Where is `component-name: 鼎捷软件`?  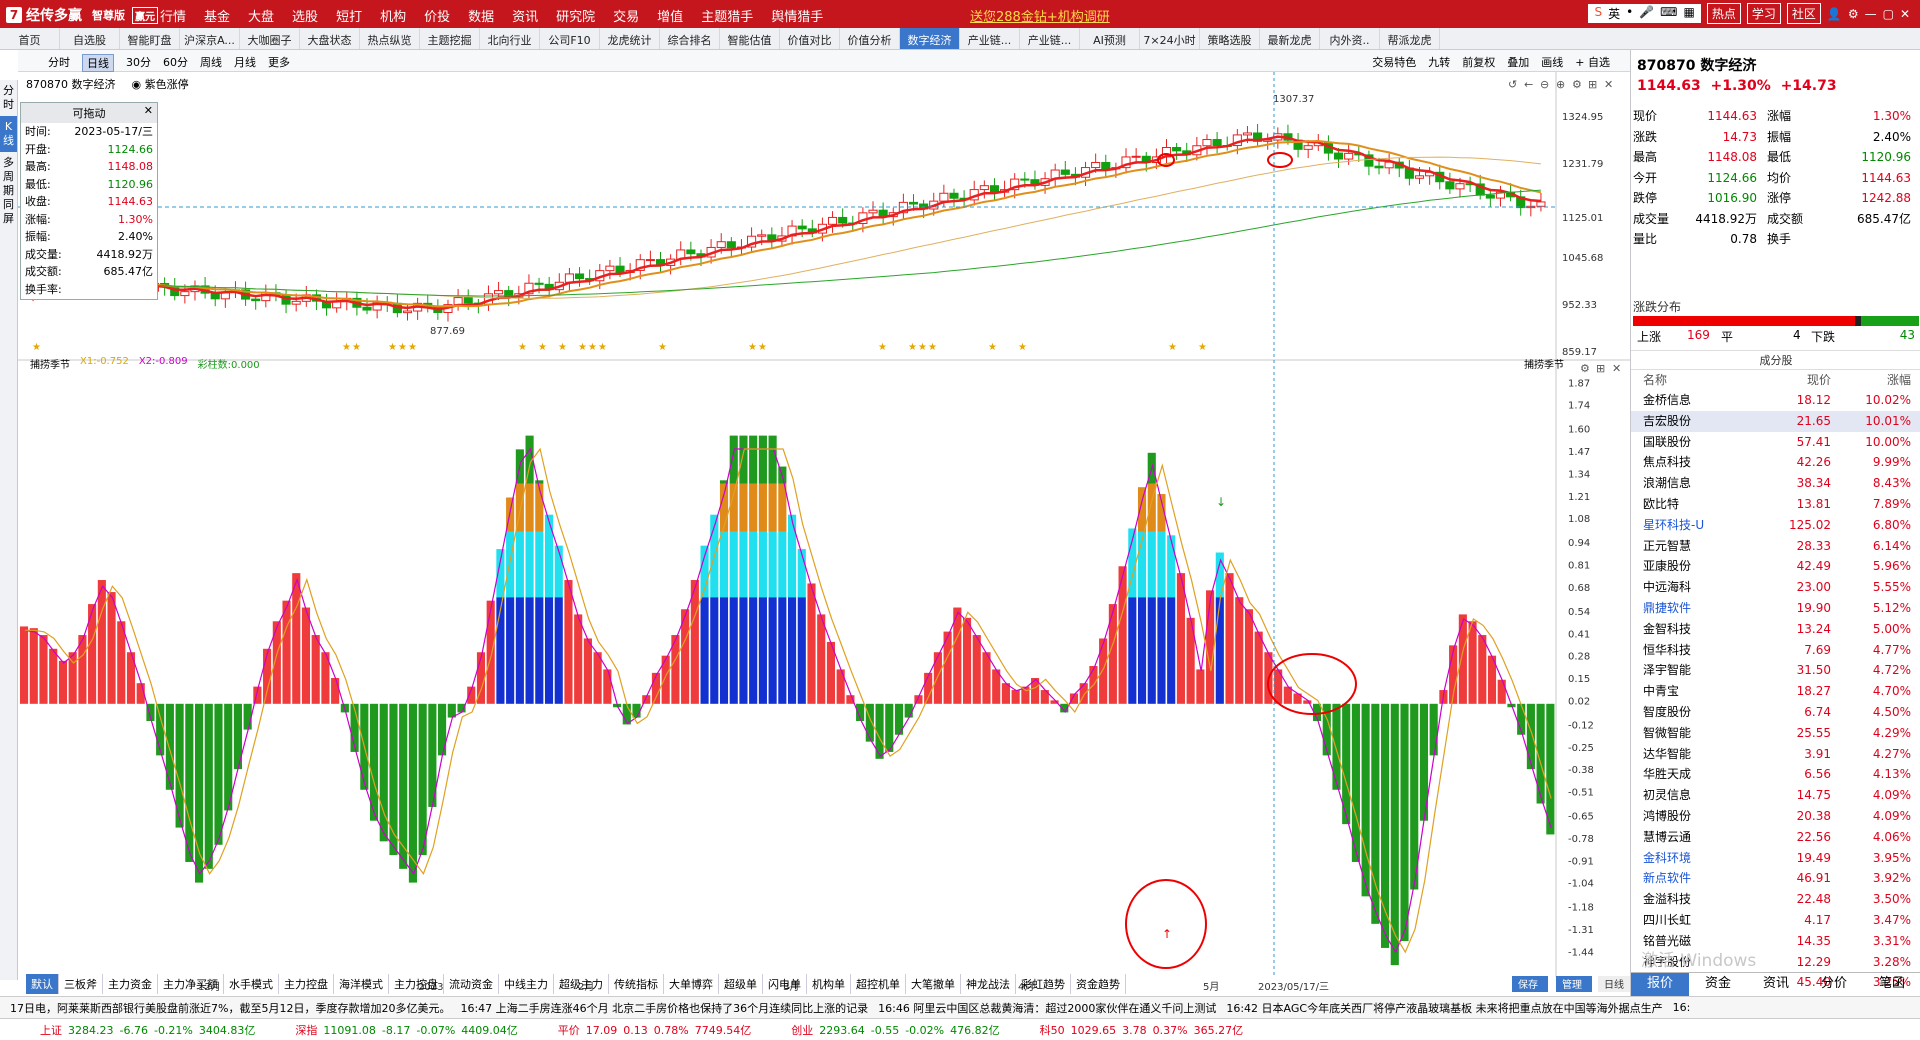 component-name: 鼎捷软件 is located at coordinates (1686, 608).